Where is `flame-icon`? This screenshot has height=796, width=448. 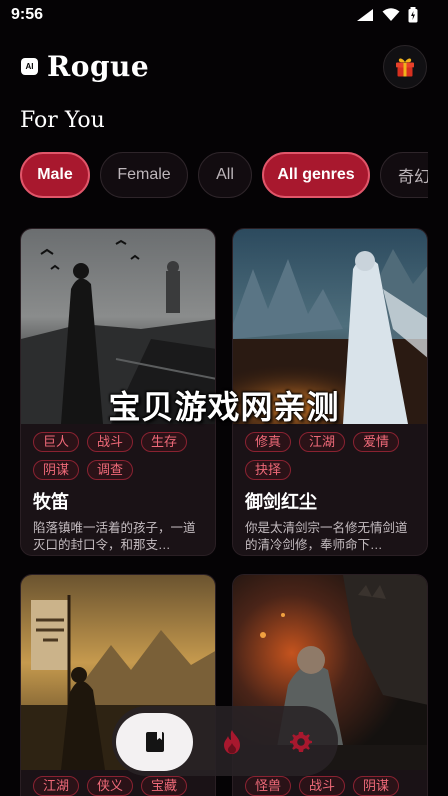
flame-icon is located at coordinates (232, 742).